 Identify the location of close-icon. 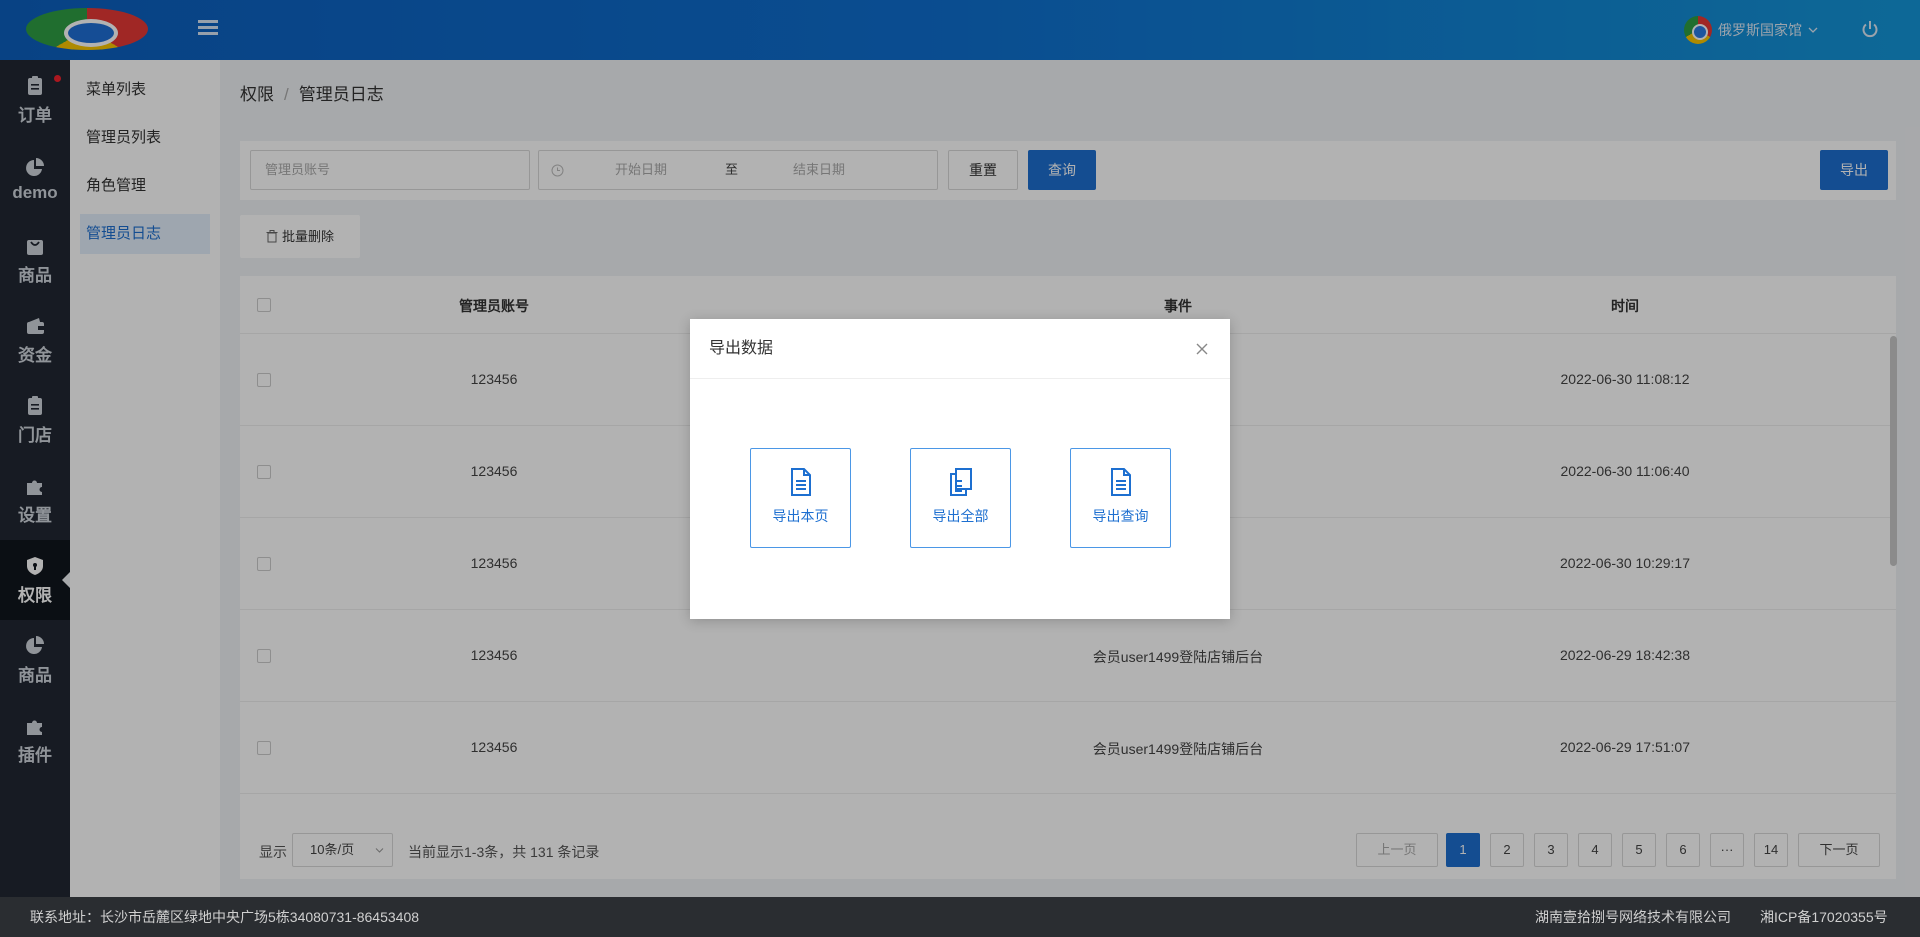
(1202, 349).